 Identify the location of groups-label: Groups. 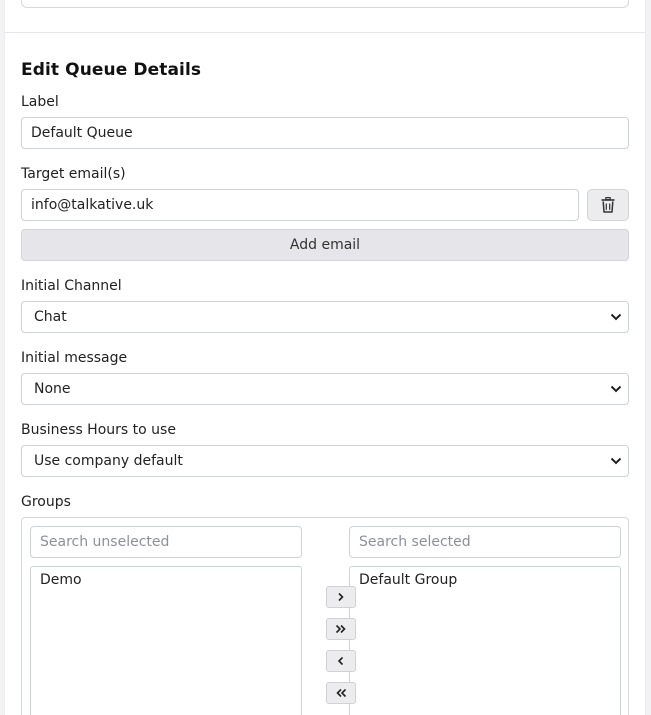
(46, 502).